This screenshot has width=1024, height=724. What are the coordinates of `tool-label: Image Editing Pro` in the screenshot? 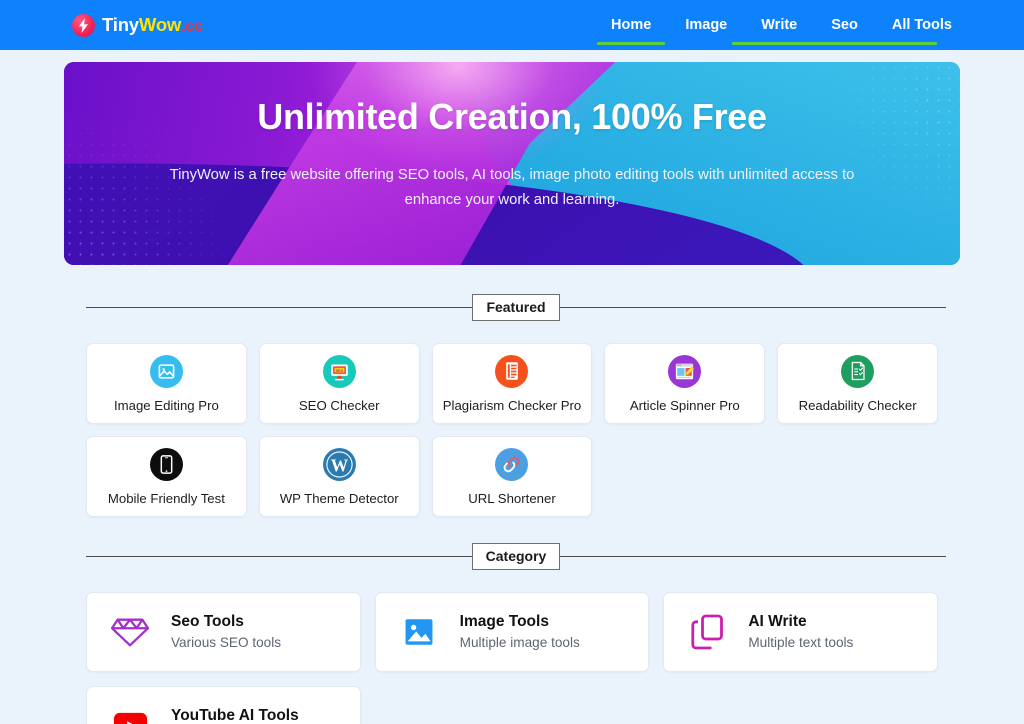 It's located at (166, 405).